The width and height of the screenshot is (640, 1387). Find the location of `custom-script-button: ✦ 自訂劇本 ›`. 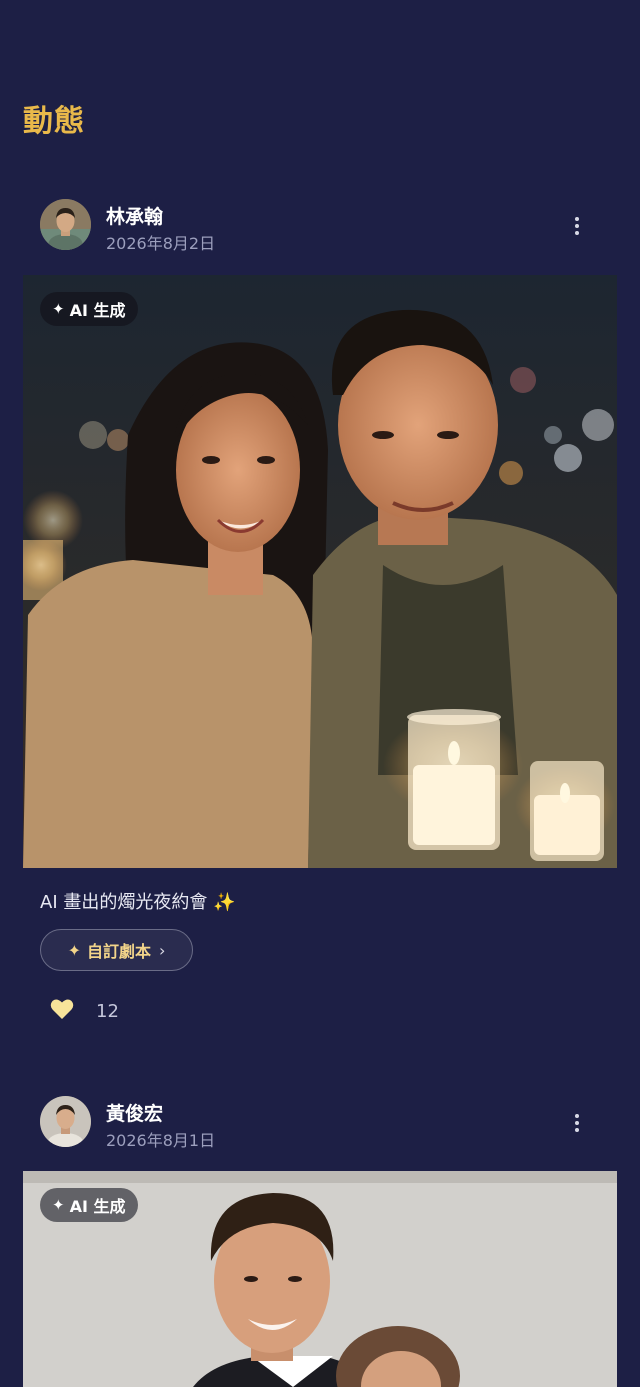

custom-script-button: ✦ 自訂劇本 › is located at coordinates (116, 950).